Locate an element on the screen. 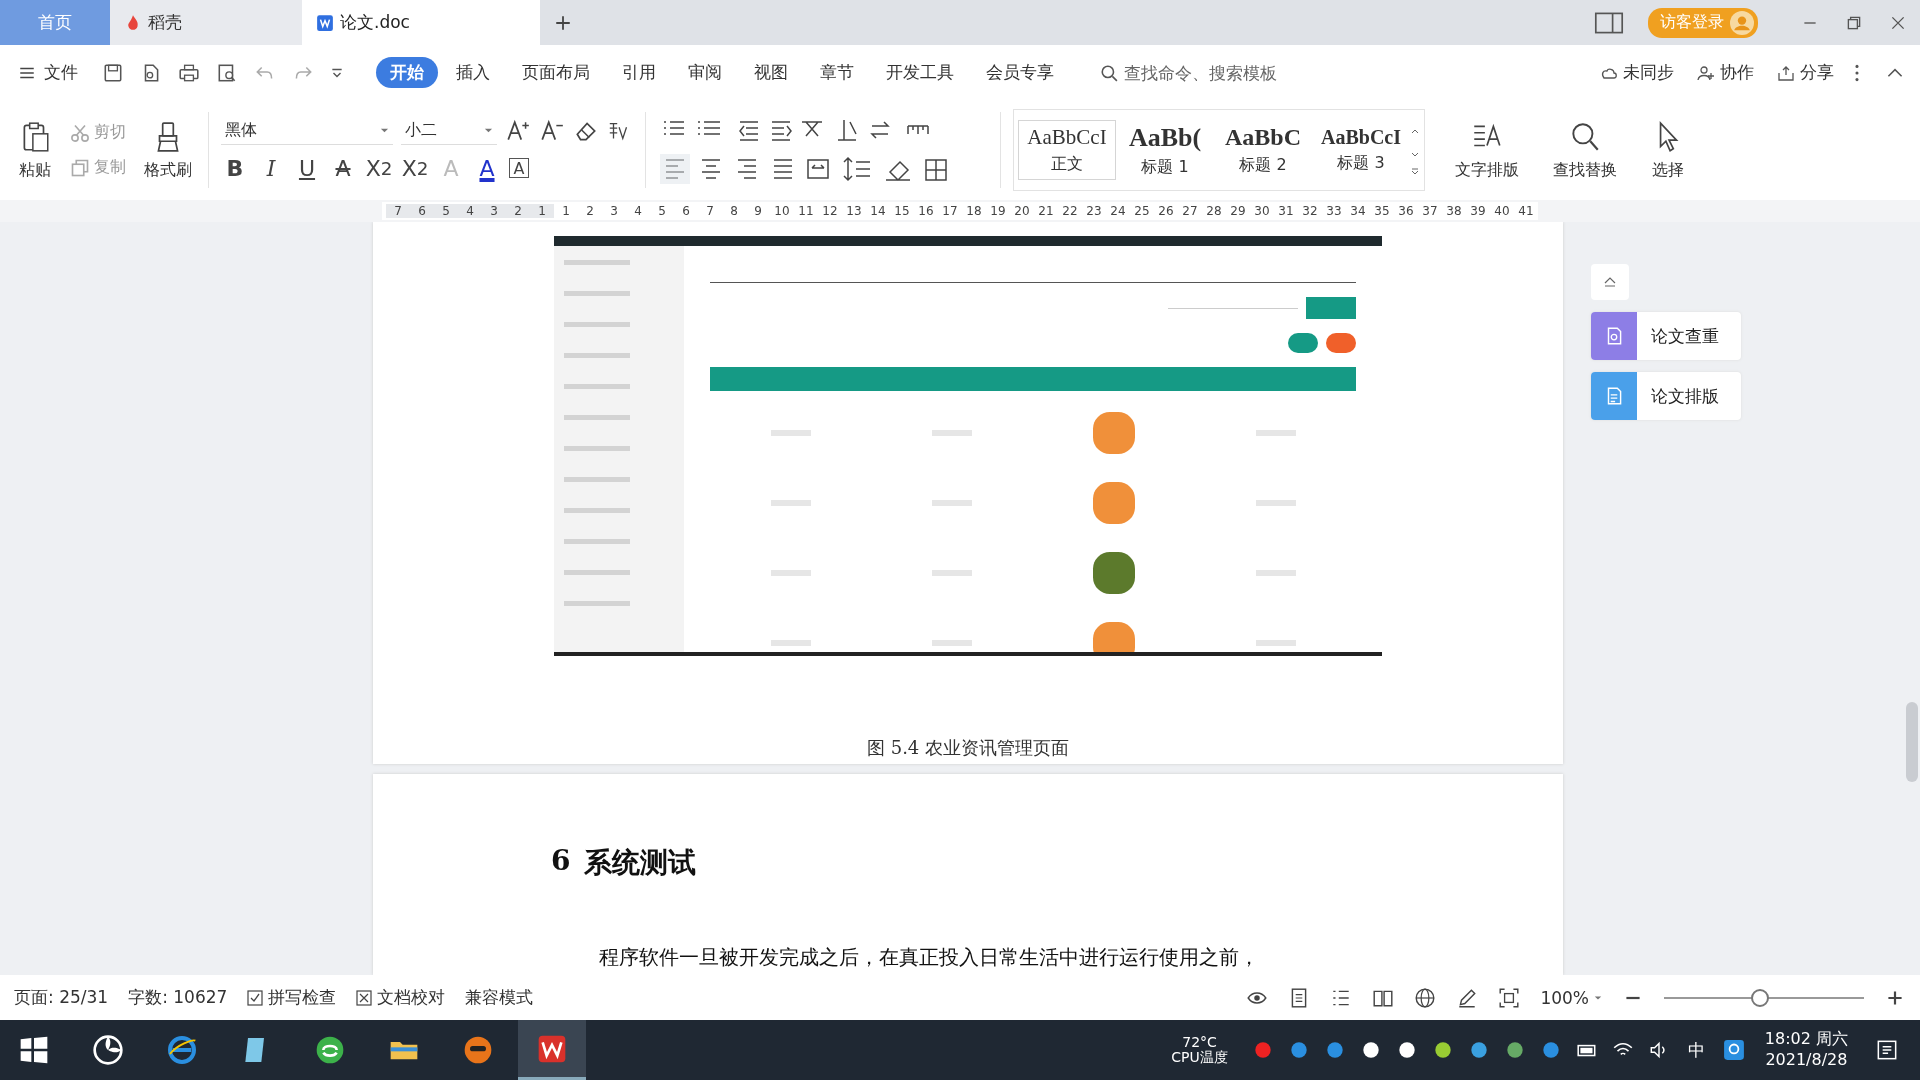 The width and height of the screenshot is (1920, 1080). ruler-number: 8 is located at coordinates (734, 211).